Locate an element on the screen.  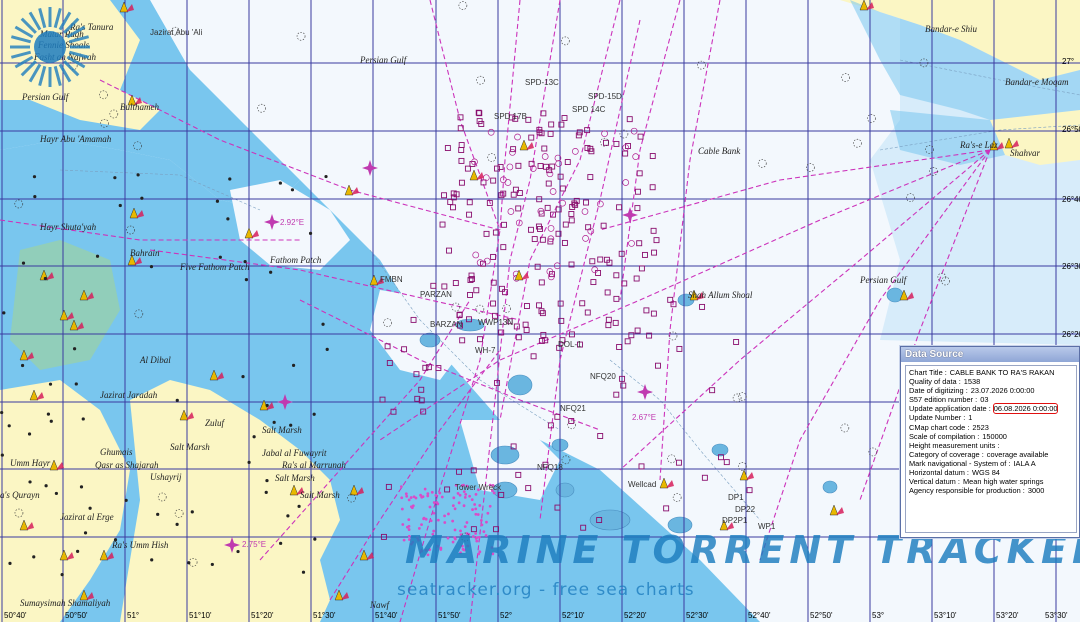
place-label-ras-umm-hish: Ra's Umm Hish is located at coordinates (140, 545).